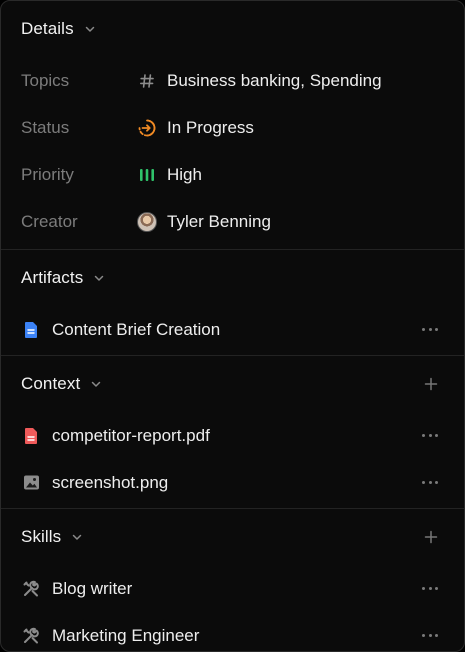 The image size is (465, 652). I want to click on property-row-topics: Topics Business banking, Spending, so click(232, 80).